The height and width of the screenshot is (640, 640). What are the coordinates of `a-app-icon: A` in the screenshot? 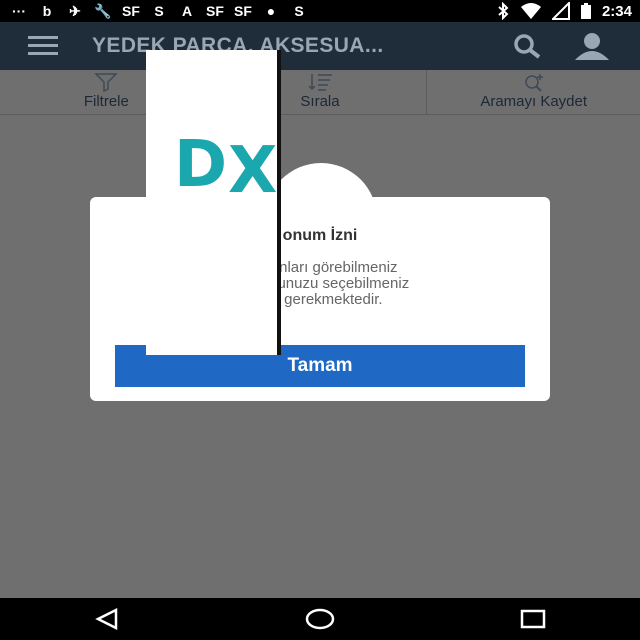 It's located at (187, 11).